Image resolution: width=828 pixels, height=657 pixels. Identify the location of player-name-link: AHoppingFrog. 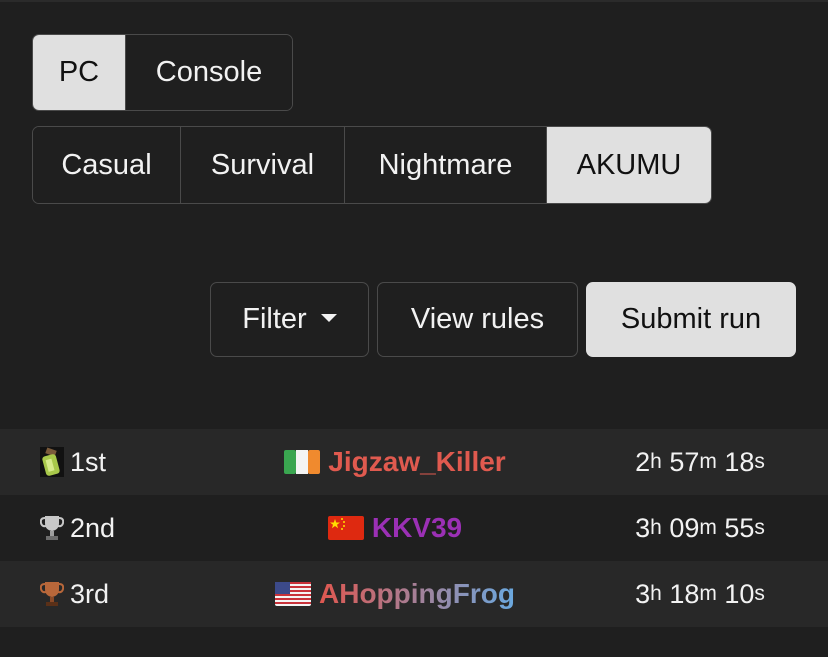
(417, 594).